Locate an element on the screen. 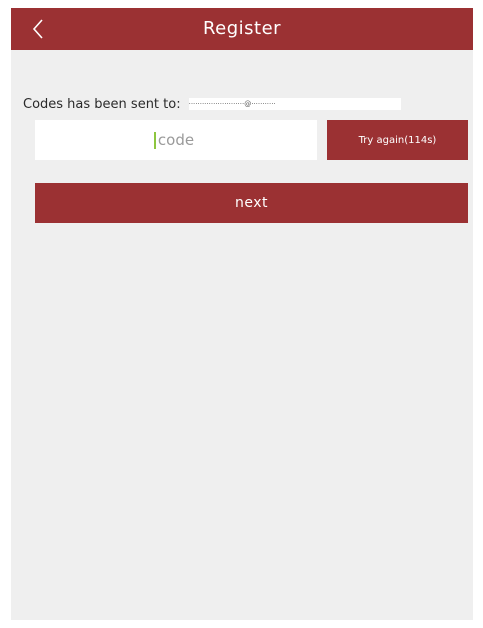 The height and width of the screenshot is (628, 483). text-caret is located at coordinates (155, 140).